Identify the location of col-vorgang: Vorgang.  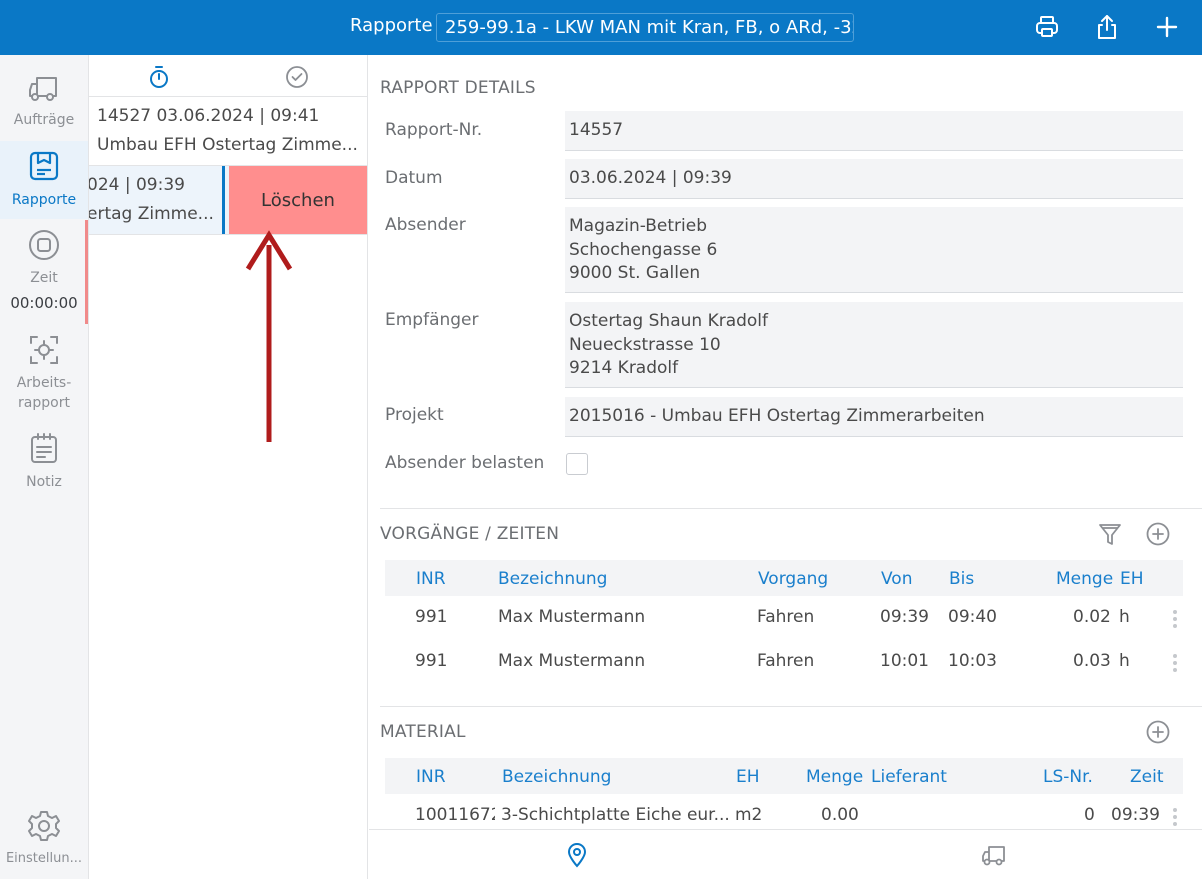
(793, 579).